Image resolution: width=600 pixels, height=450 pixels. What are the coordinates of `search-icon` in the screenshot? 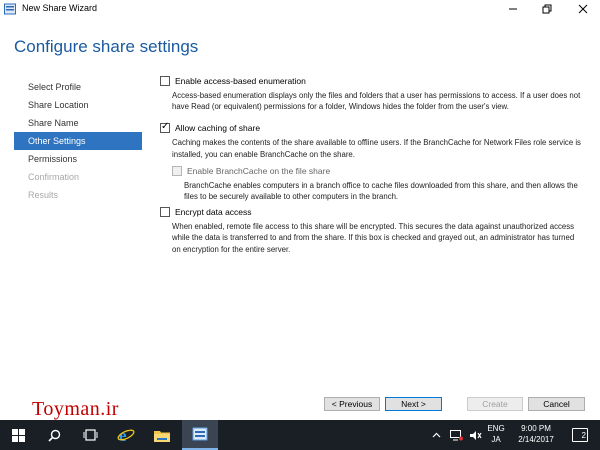 It's located at (53, 435).